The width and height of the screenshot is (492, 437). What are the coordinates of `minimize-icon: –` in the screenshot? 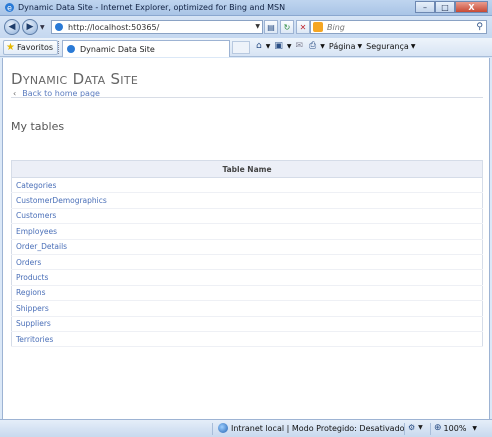 It's located at (425, 7).